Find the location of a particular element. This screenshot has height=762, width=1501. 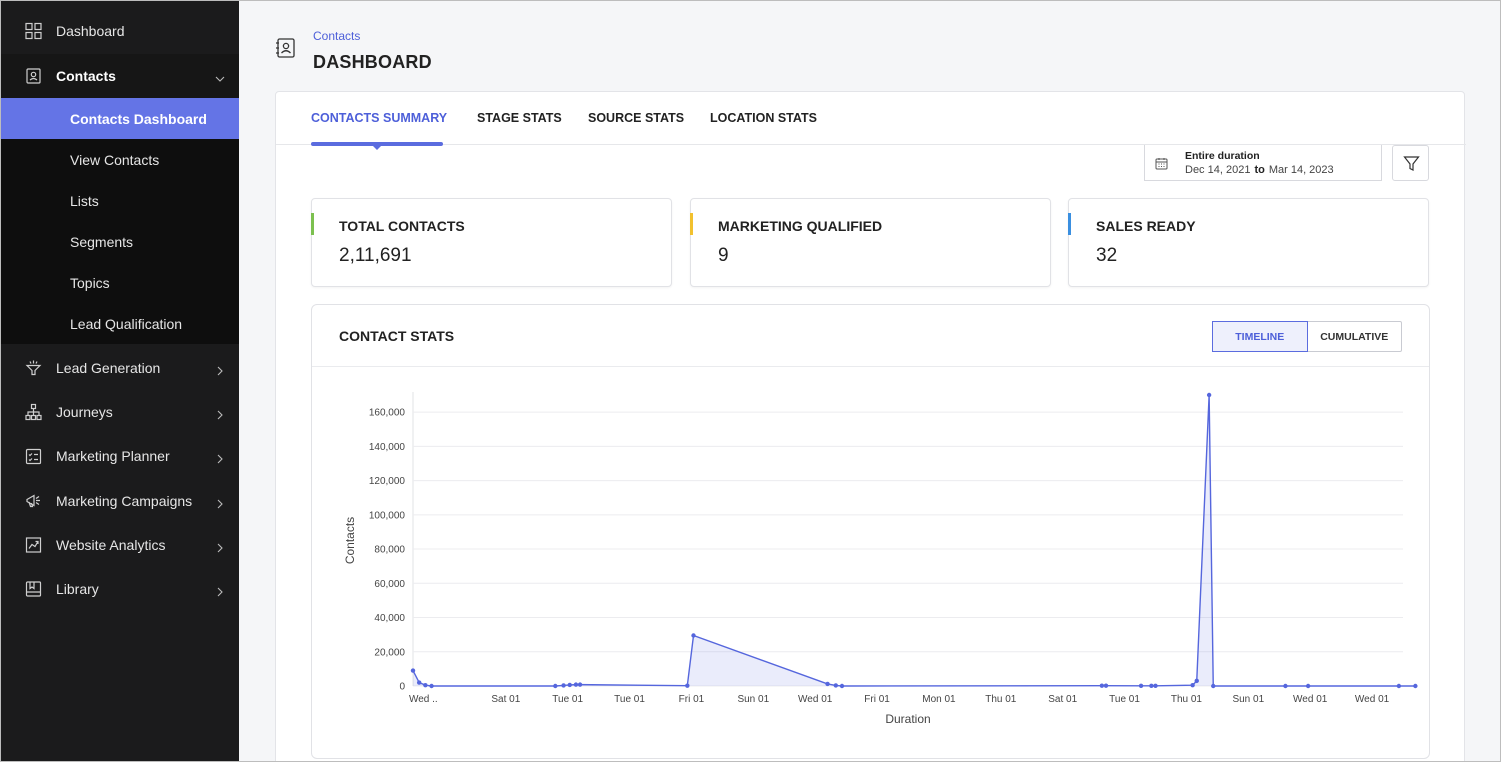

breadcrumb: Contacts is located at coordinates (336, 36).